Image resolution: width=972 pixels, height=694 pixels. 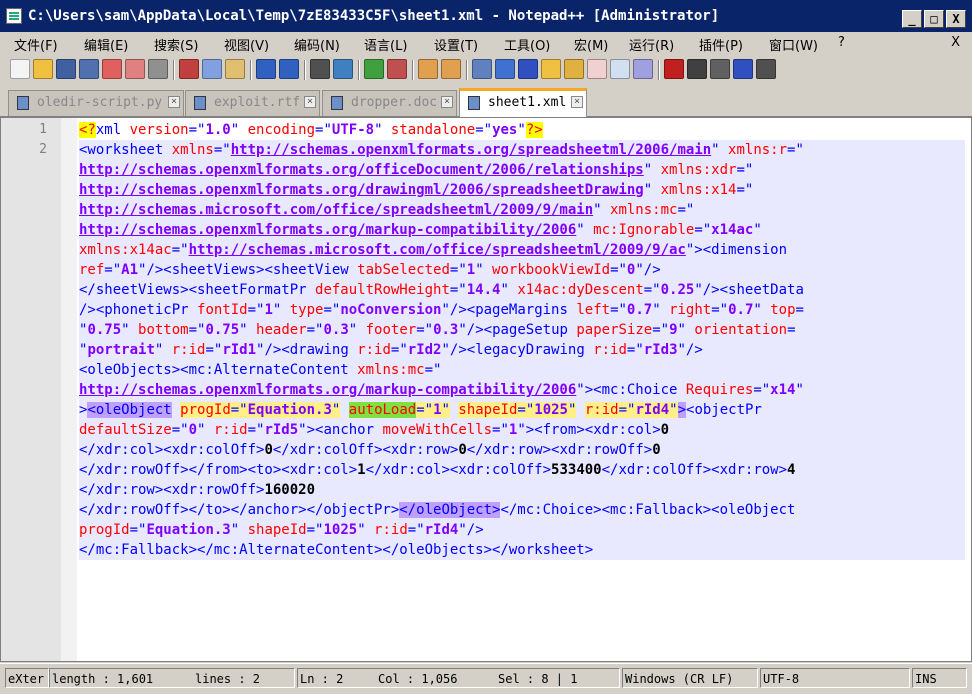 What do you see at coordinates (129, 410) in the screenshot?
I see `code-token: <oleObject` at bounding box center [129, 410].